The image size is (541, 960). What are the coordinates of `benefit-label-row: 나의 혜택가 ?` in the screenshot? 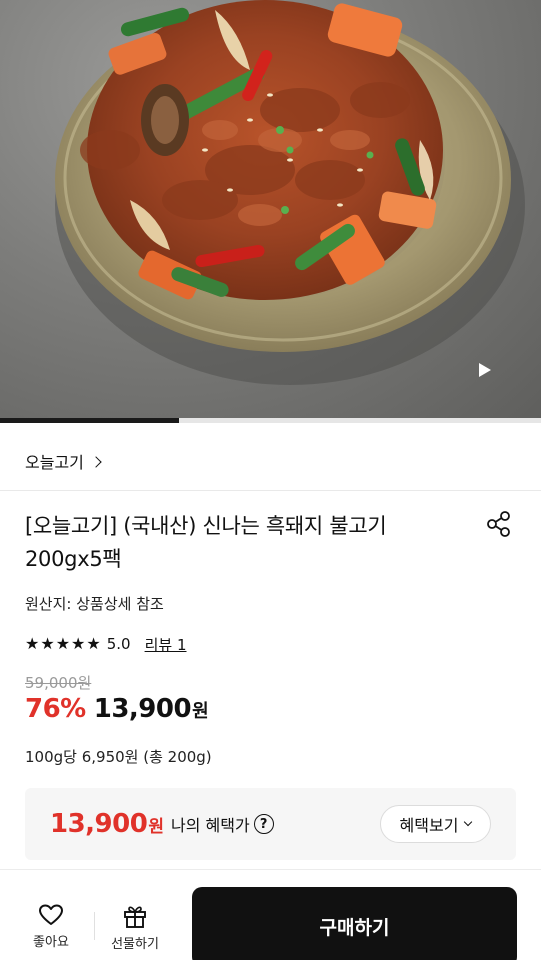 It's located at (222, 824).